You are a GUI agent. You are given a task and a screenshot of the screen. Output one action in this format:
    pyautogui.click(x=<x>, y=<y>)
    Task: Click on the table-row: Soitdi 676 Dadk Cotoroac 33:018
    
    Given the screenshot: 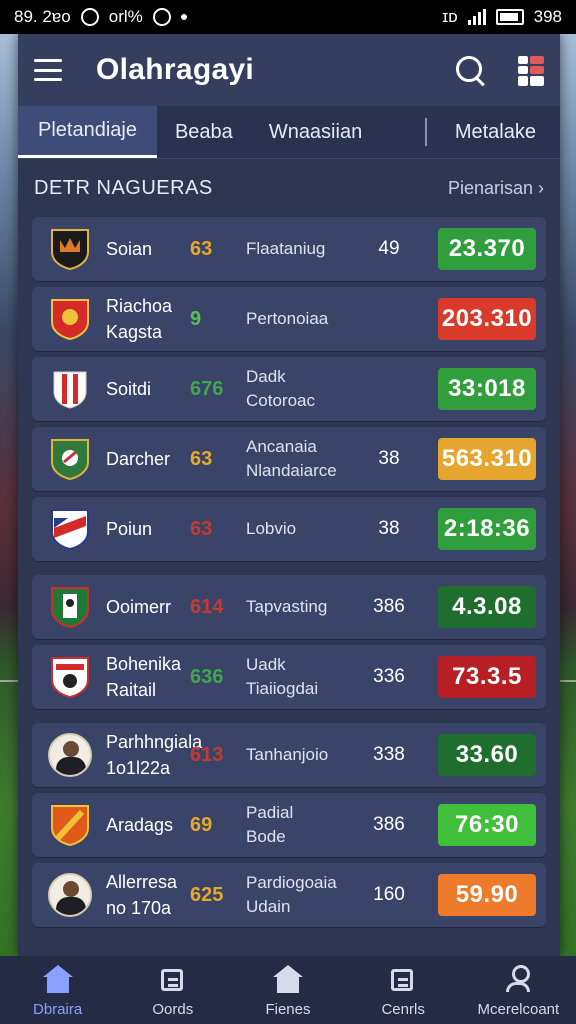 What is the action you would take?
    pyautogui.click(x=289, y=389)
    